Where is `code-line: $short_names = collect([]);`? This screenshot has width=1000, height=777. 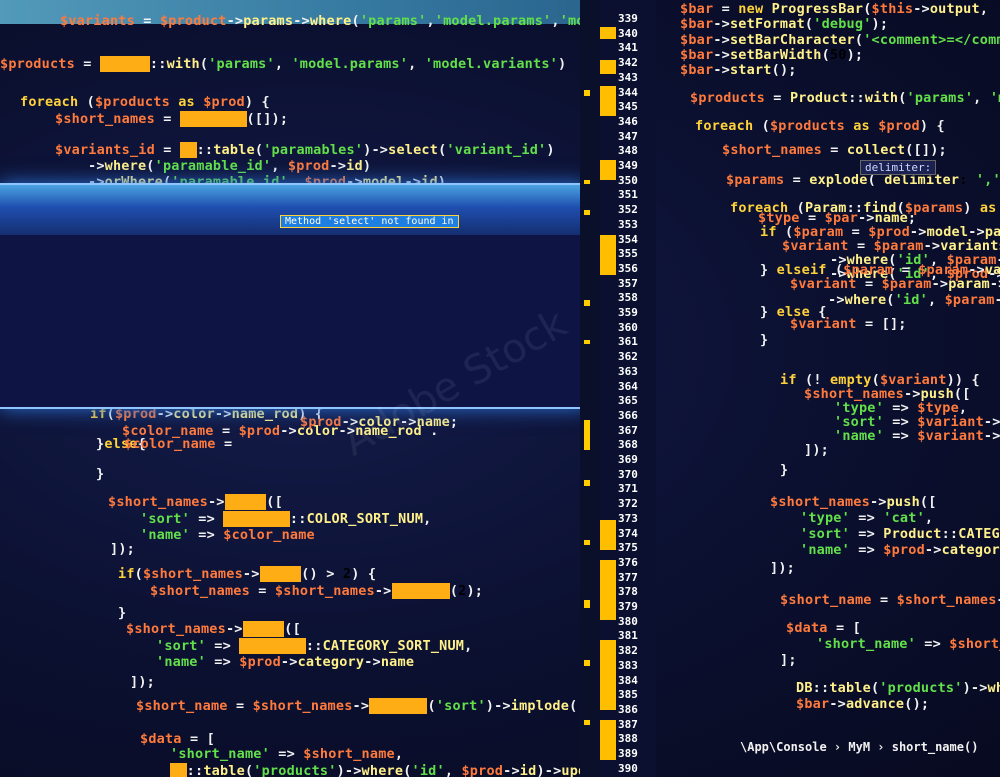 code-line: $short_names = collect([]); is located at coordinates (834, 150).